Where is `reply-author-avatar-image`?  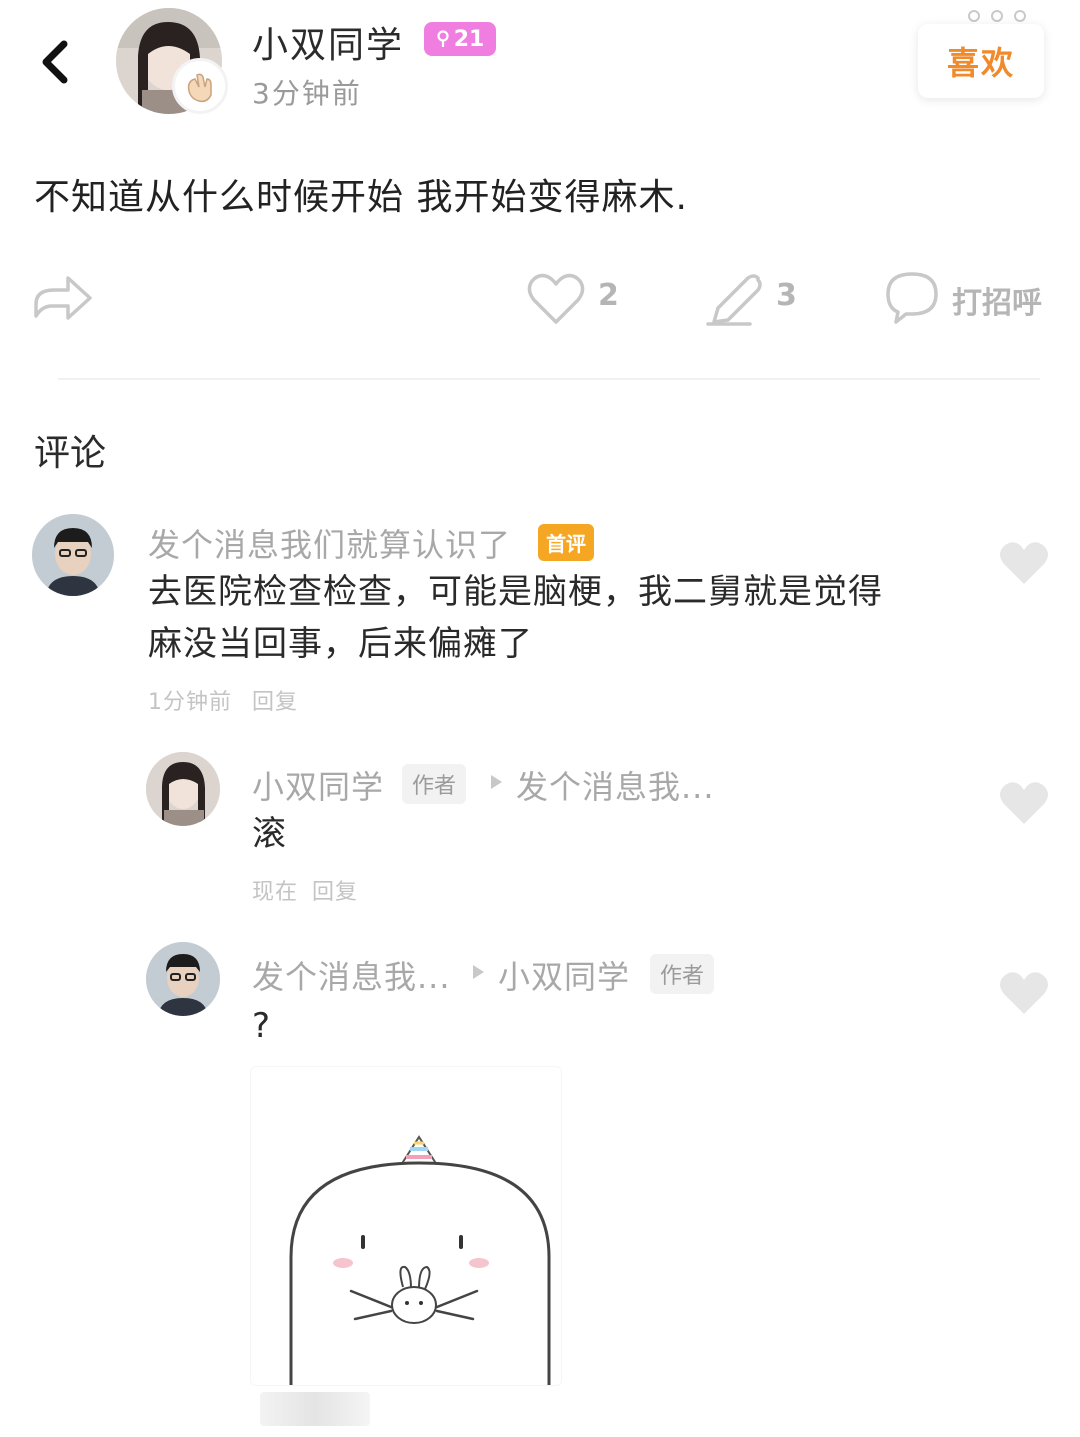 reply-author-avatar-image is located at coordinates (183, 789).